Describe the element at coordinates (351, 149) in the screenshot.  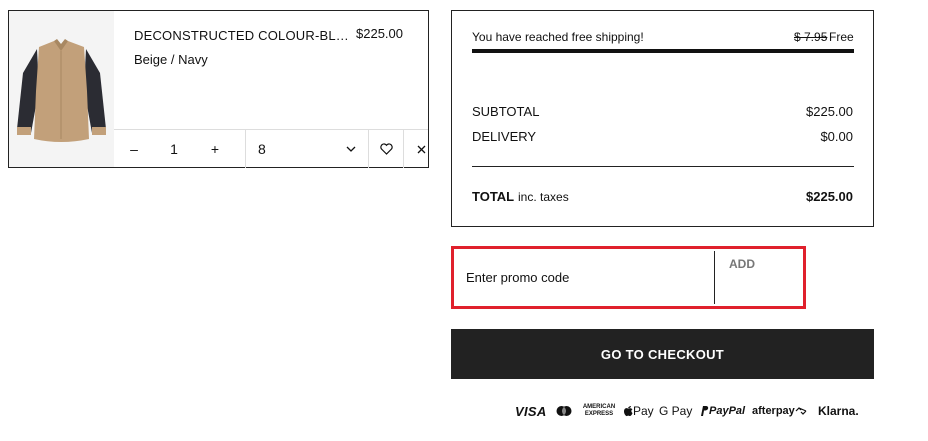
I see `chevron-down-icon` at that location.